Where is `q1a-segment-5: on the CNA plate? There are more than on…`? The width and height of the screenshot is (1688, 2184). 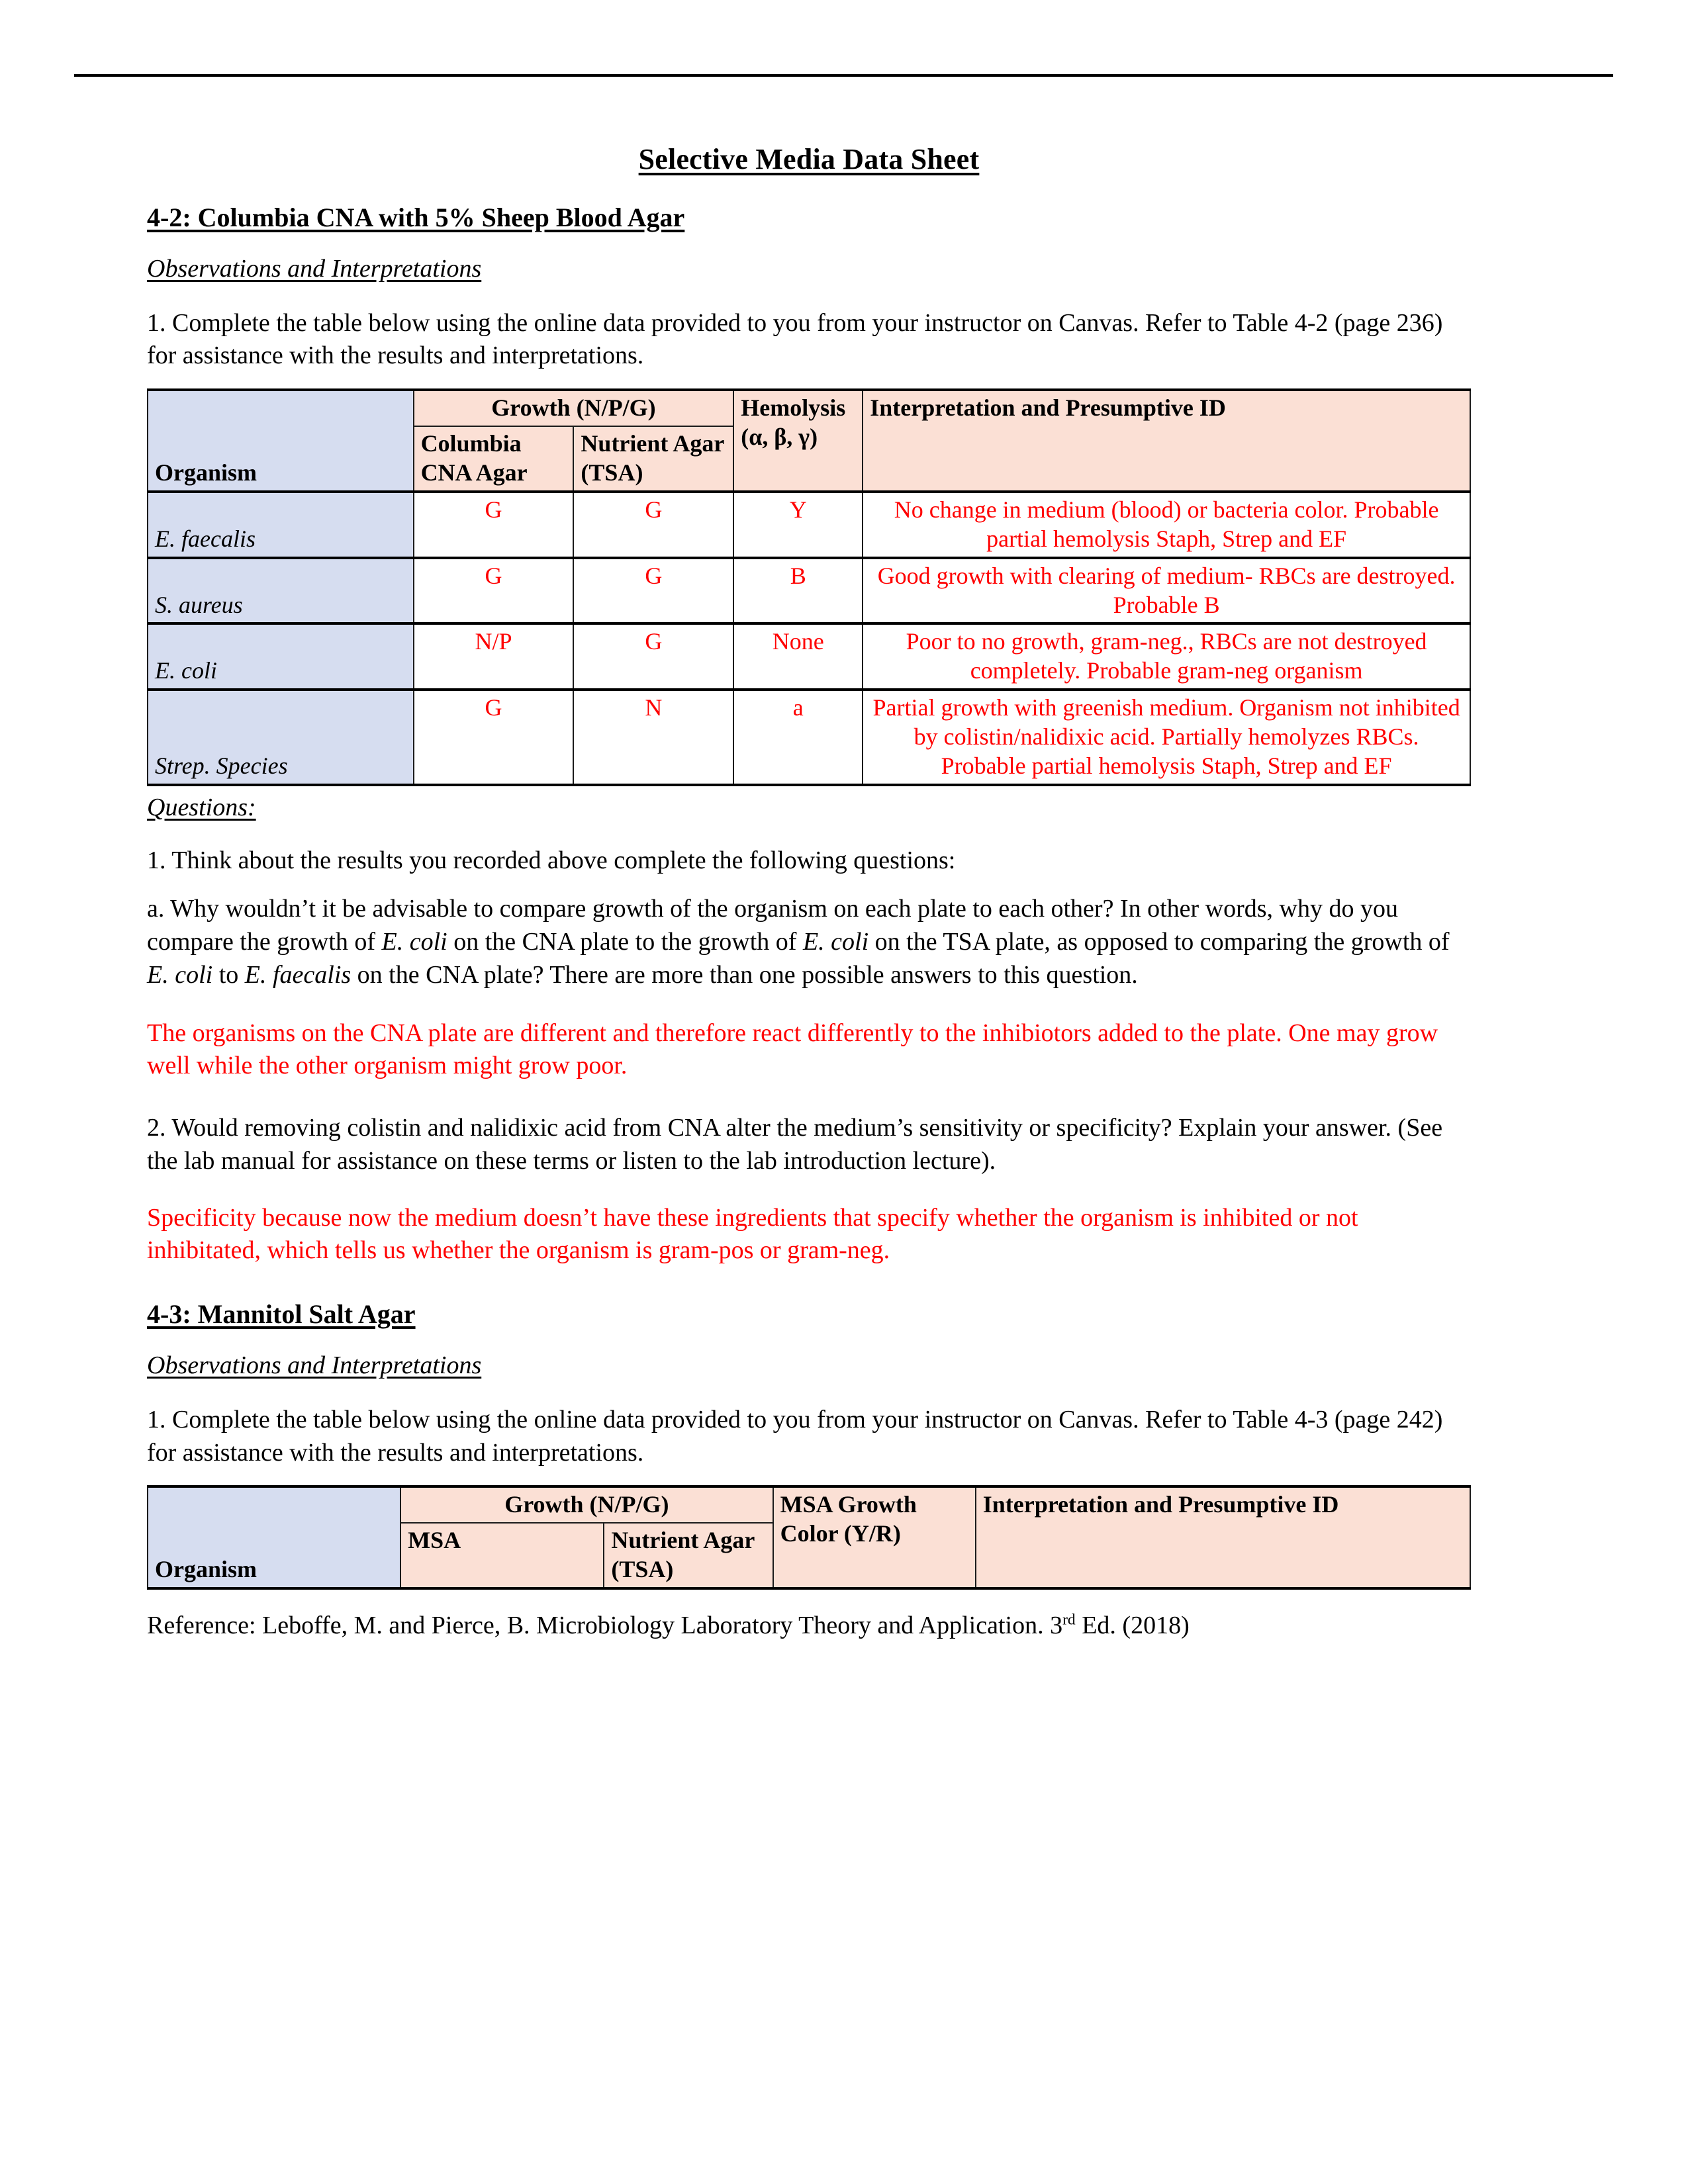
q1a-segment-5: on the CNA plate? There are more than on… is located at coordinates (744, 974).